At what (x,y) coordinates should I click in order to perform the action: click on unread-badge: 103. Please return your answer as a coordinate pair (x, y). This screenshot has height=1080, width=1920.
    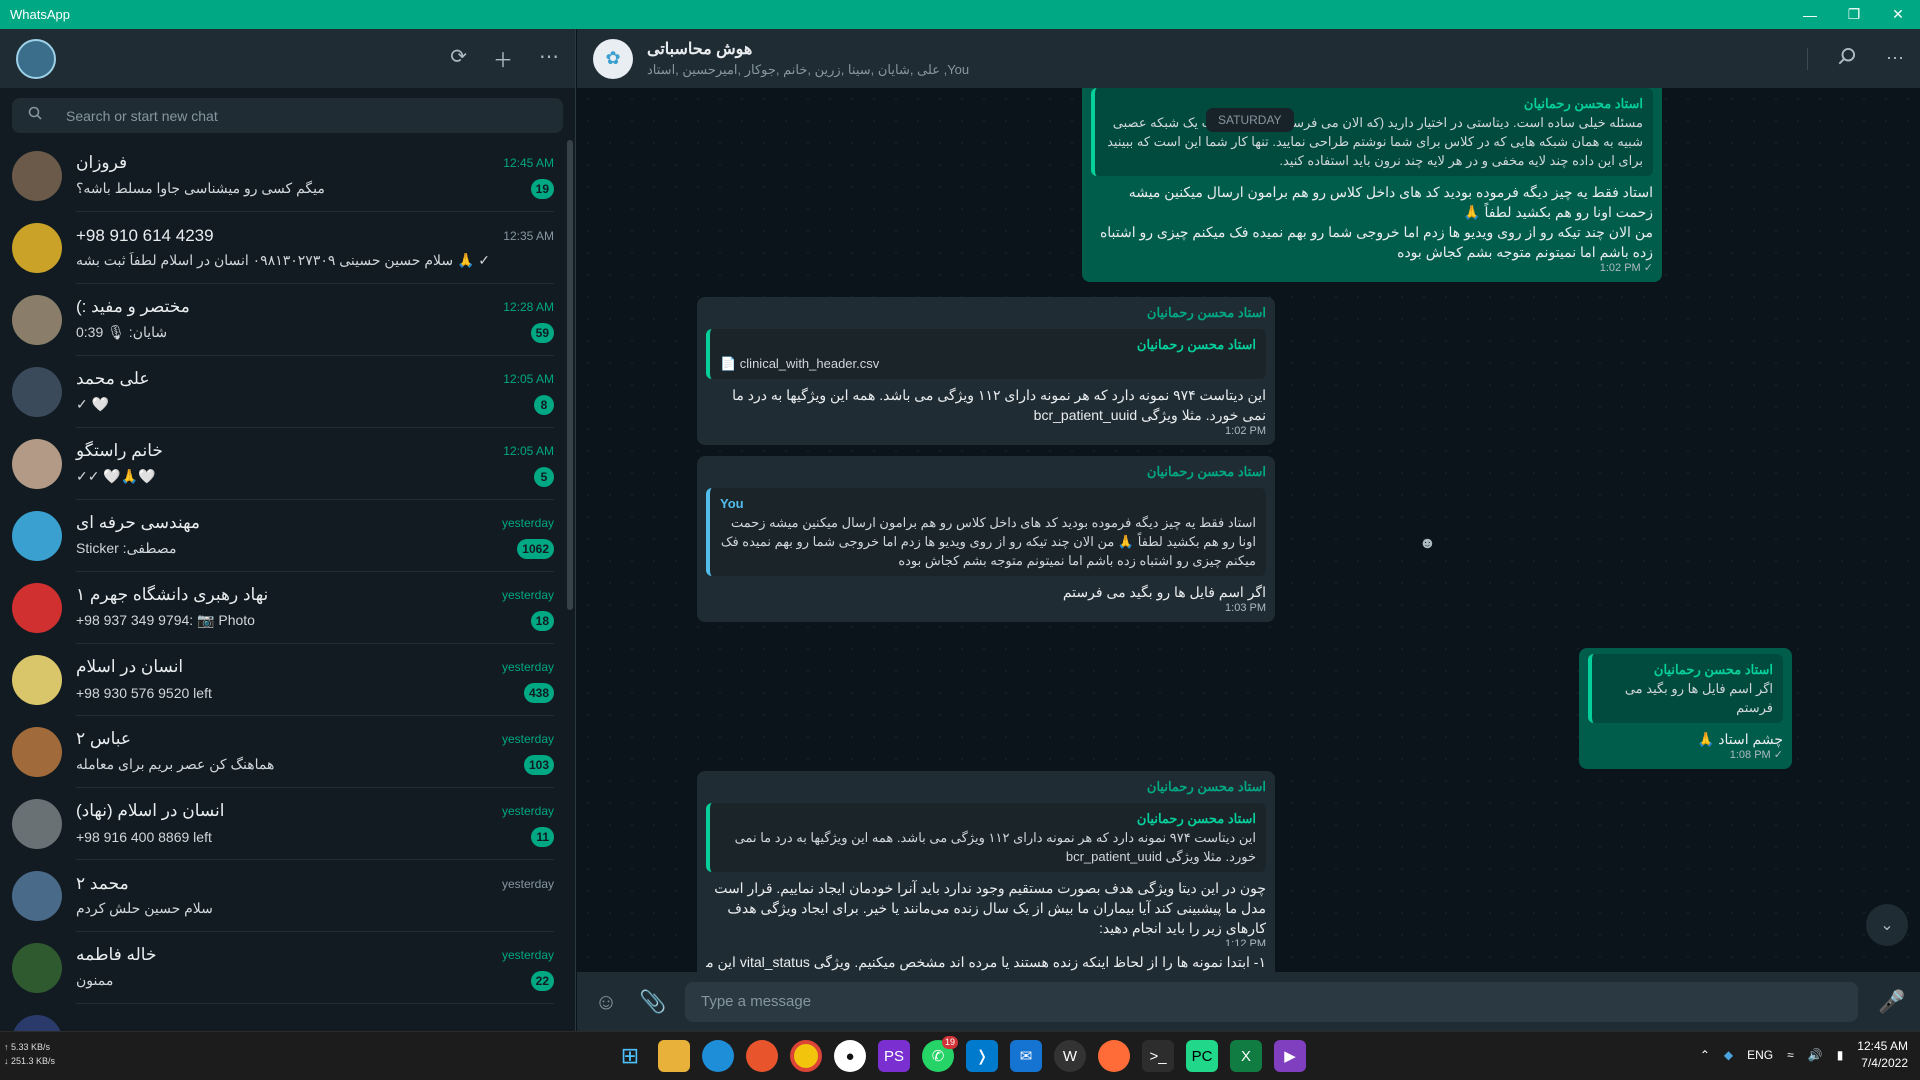
    Looking at the image, I should click on (538, 764).